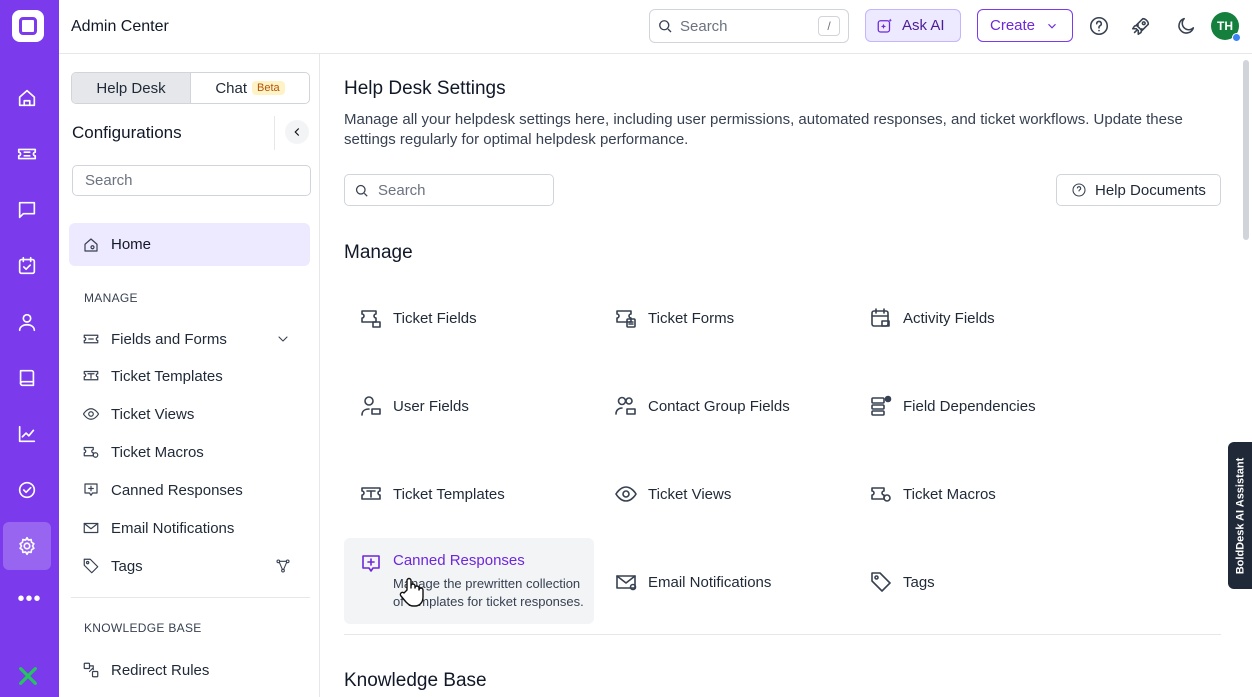 The image size is (1252, 697). What do you see at coordinates (27, 322) in the screenshot?
I see `user-icon` at bounding box center [27, 322].